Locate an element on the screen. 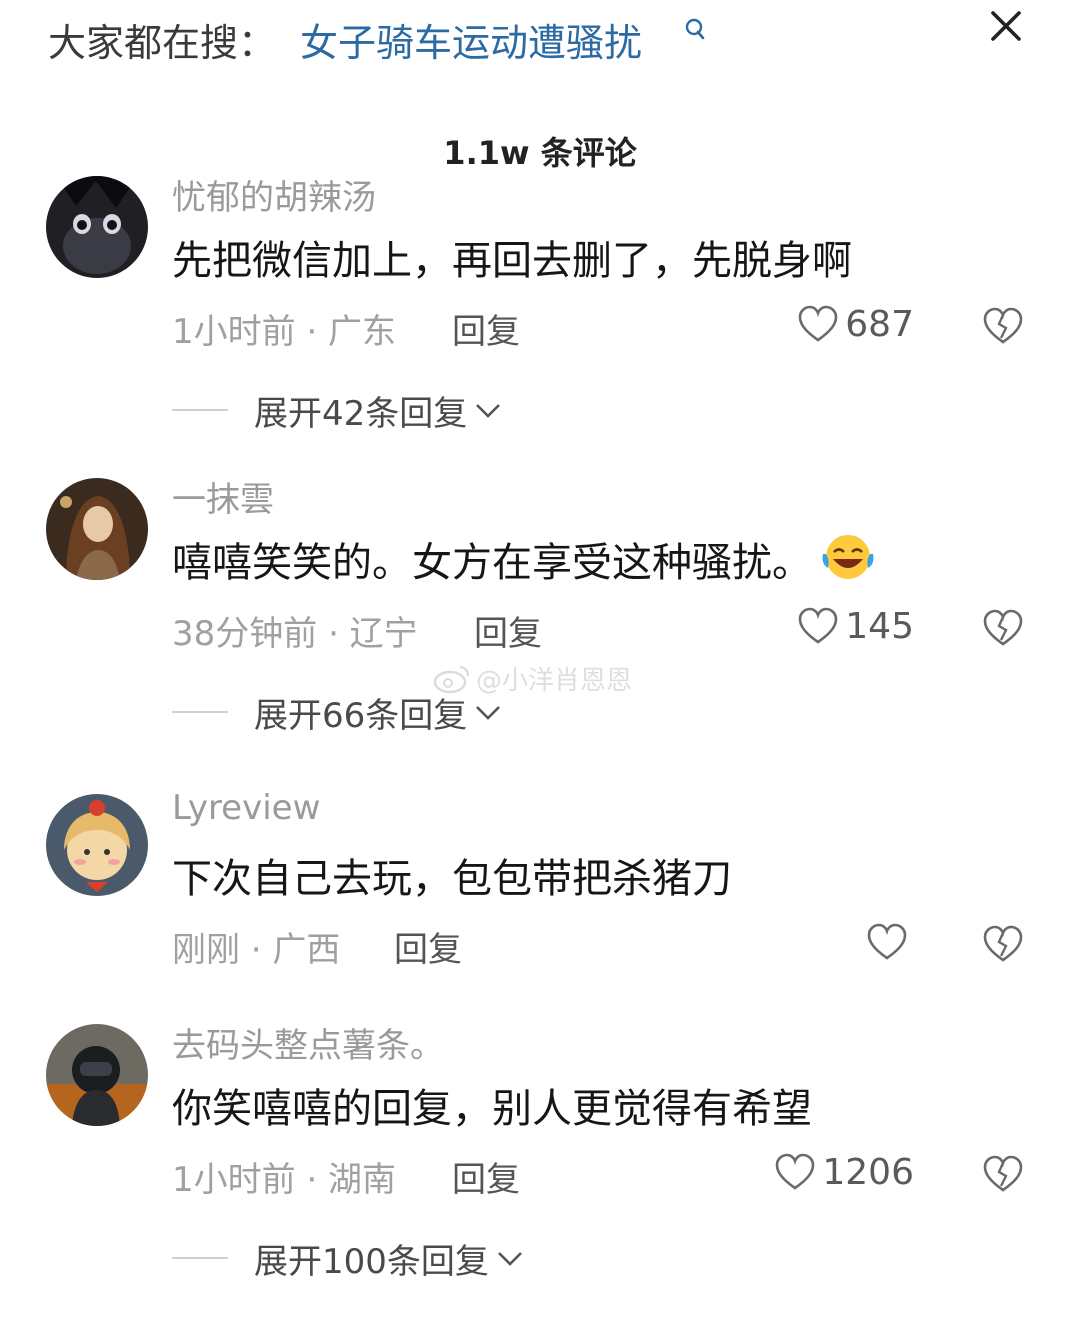 The width and height of the screenshot is (1080, 1324). comment-text-body: 嘻嘻笑笑的。女方在享受这种骚扰。 is located at coordinates (492, 563).